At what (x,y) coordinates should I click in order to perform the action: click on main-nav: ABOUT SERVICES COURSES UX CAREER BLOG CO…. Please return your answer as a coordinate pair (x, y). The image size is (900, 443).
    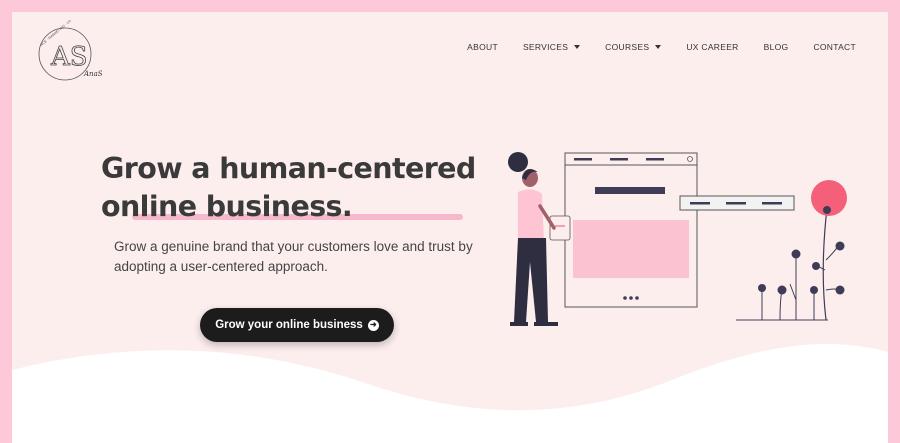
    Looking at the image, I should click on (649, 47).